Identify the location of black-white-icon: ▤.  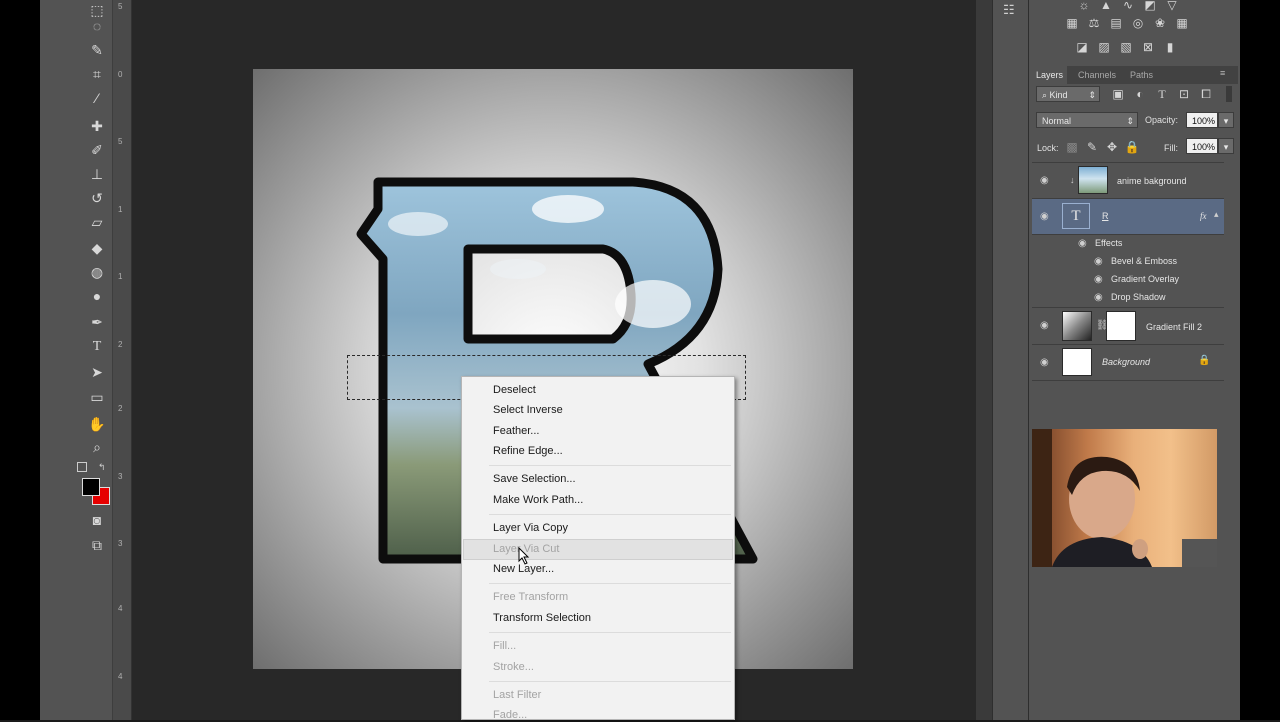
(1116, 23).